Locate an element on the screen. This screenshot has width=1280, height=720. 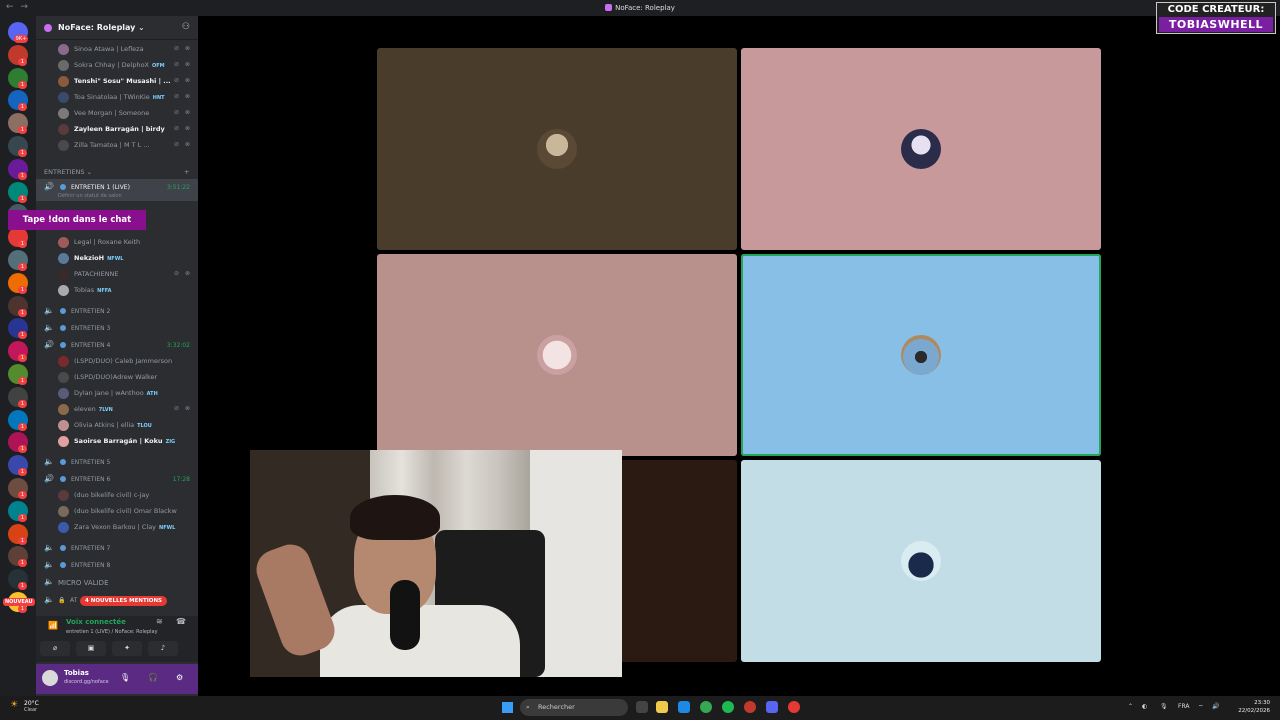
server-icon is located at coordinates (48, 28).